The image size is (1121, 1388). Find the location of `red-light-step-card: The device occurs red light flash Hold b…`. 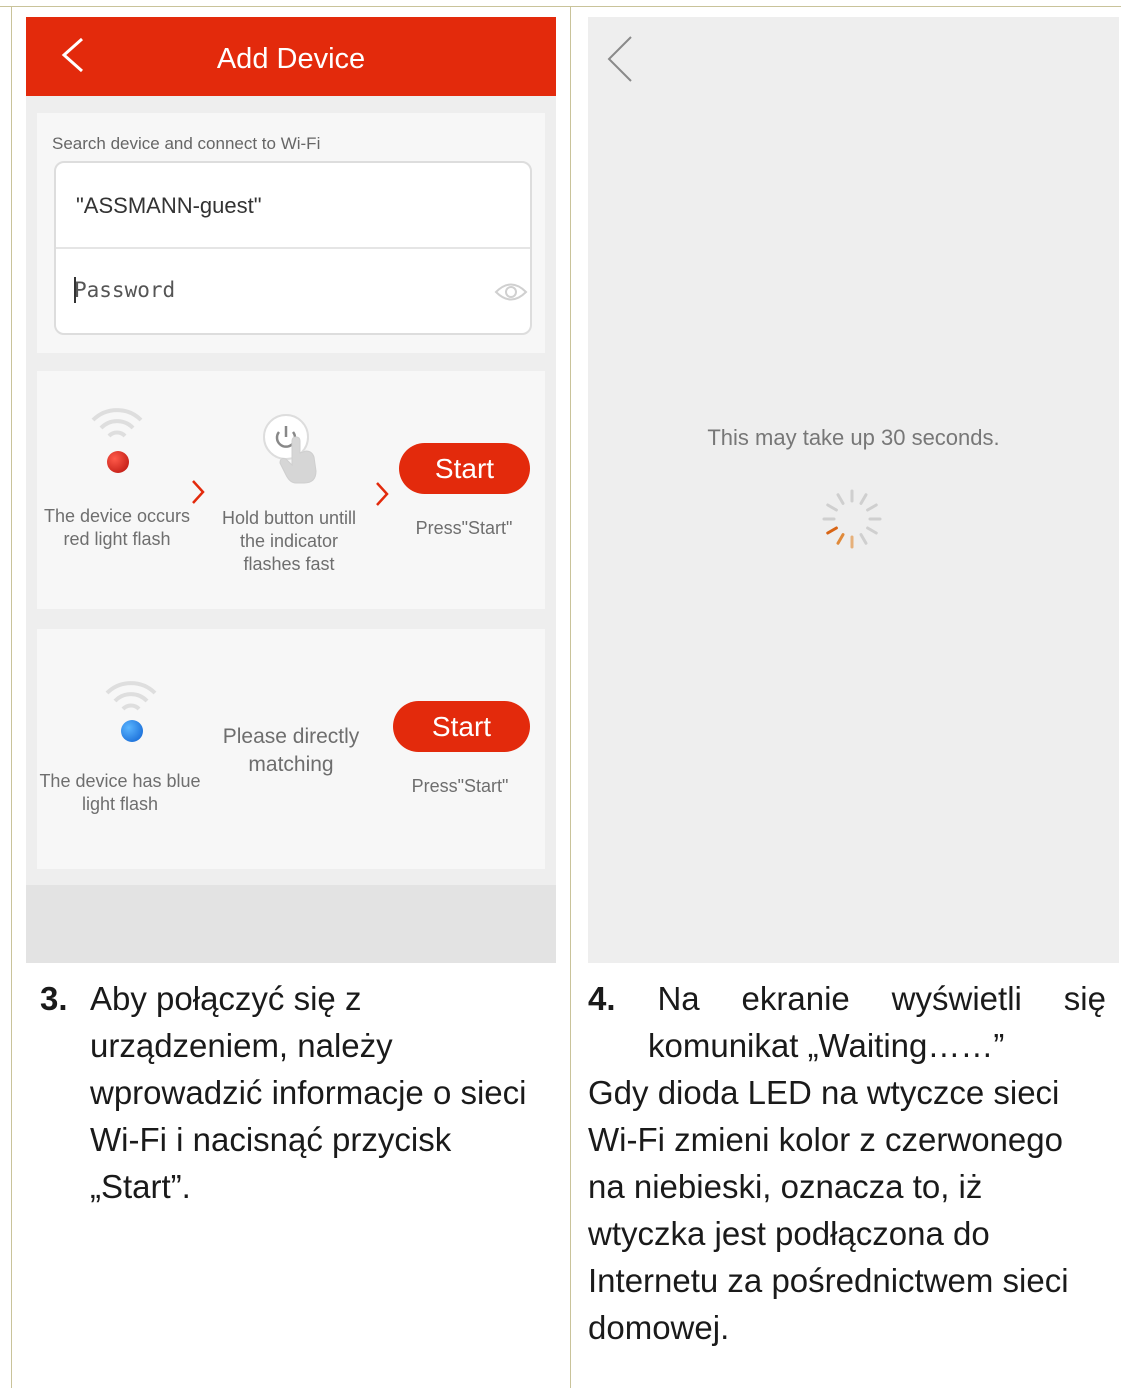

red-light-step-card: The device occurs red light flash Hold b… is located at coordinates (291, 490).